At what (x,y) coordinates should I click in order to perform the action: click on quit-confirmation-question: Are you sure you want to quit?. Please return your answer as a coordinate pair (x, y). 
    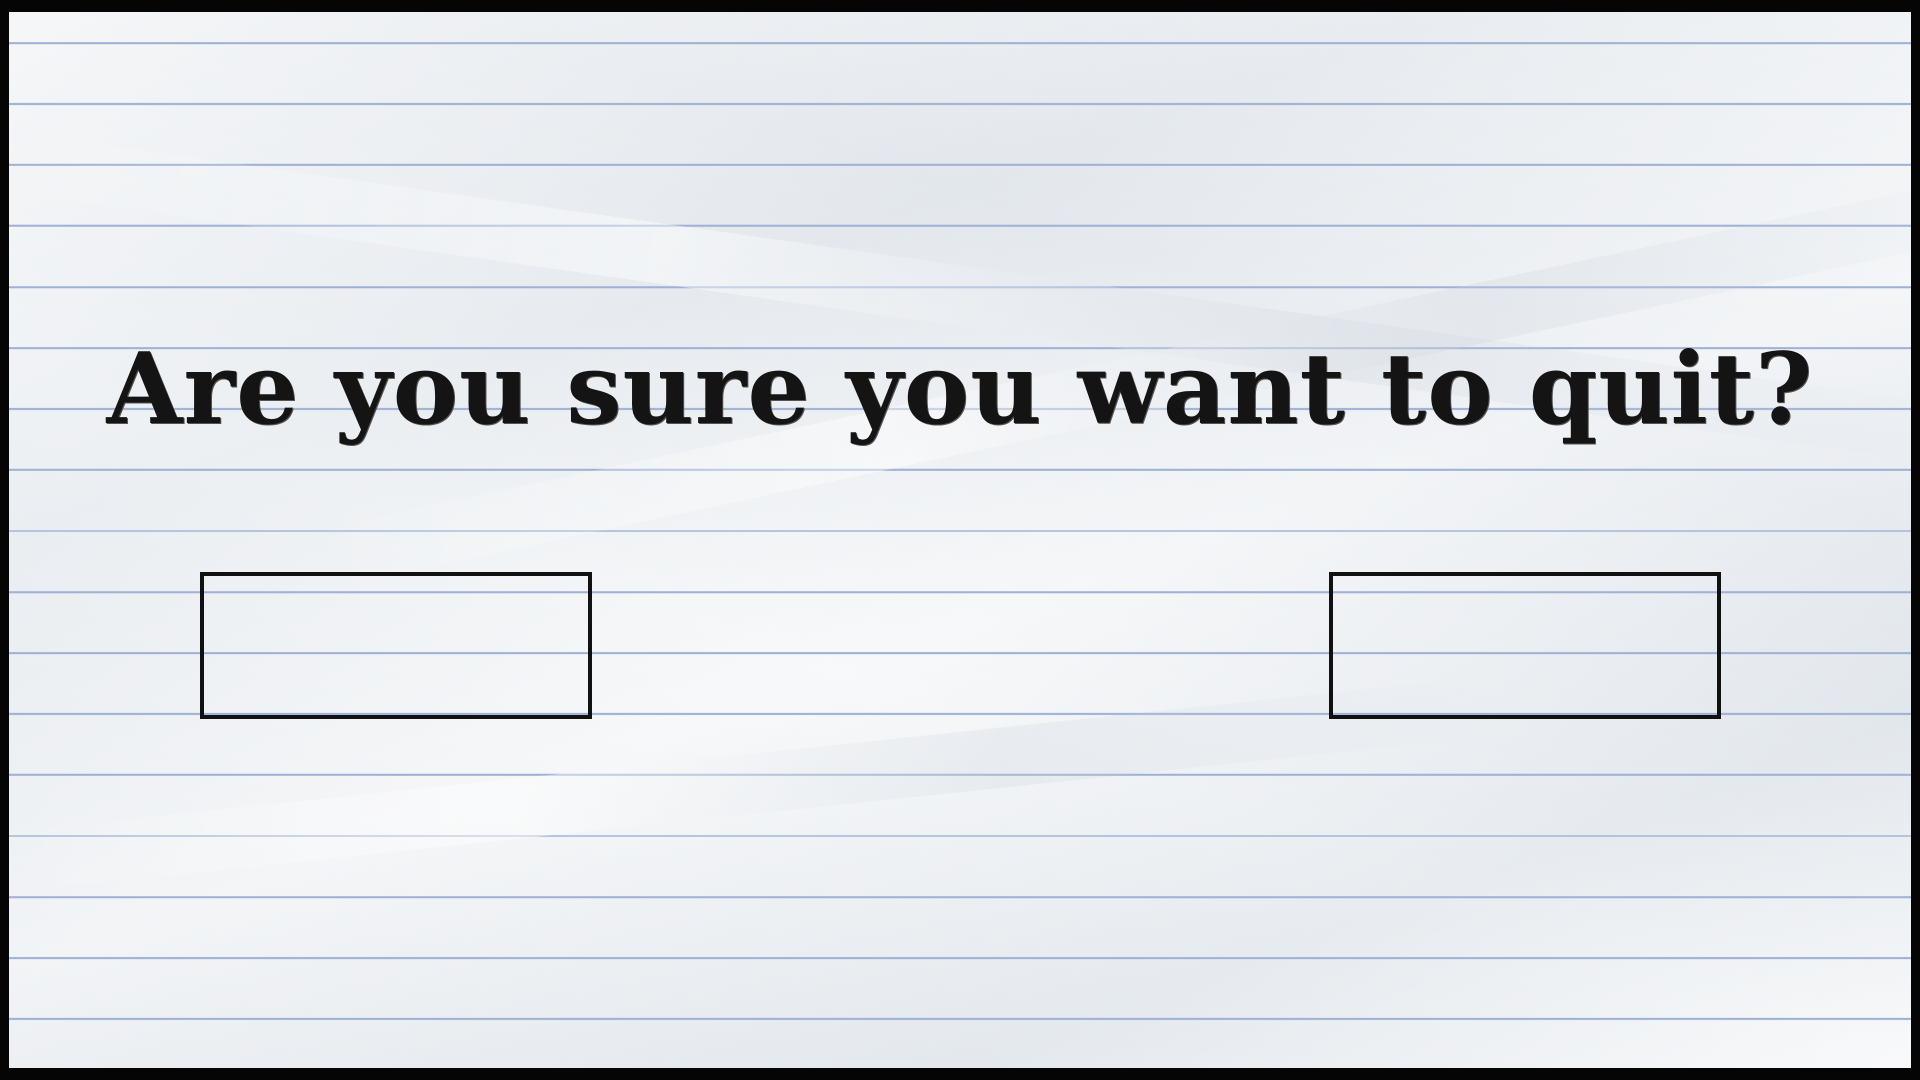
    Looking at the image, I should click on (960, 389).